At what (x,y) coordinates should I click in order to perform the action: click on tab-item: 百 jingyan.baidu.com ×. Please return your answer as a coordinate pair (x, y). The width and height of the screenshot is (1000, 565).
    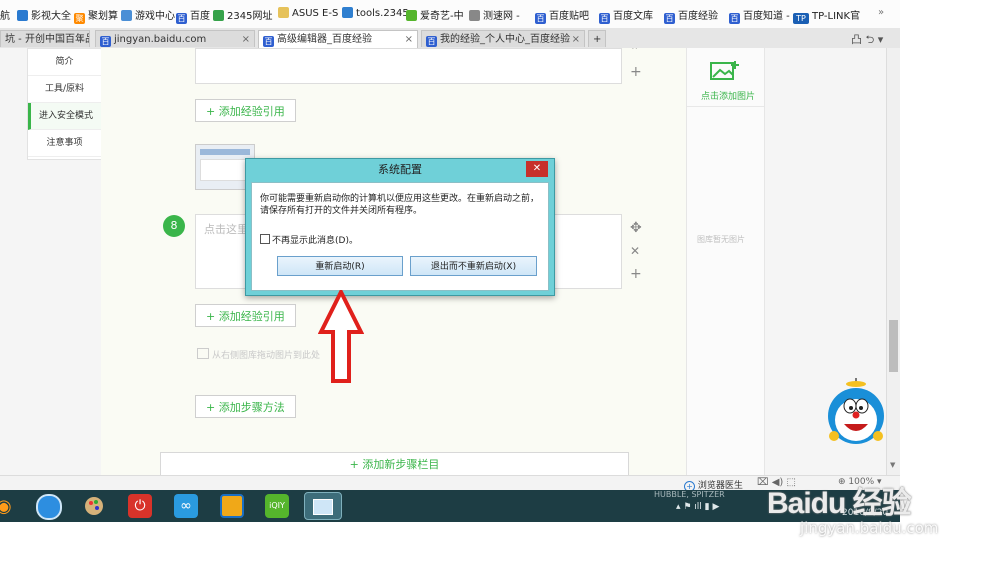
    Looking at the image, I should click on (175, 38).